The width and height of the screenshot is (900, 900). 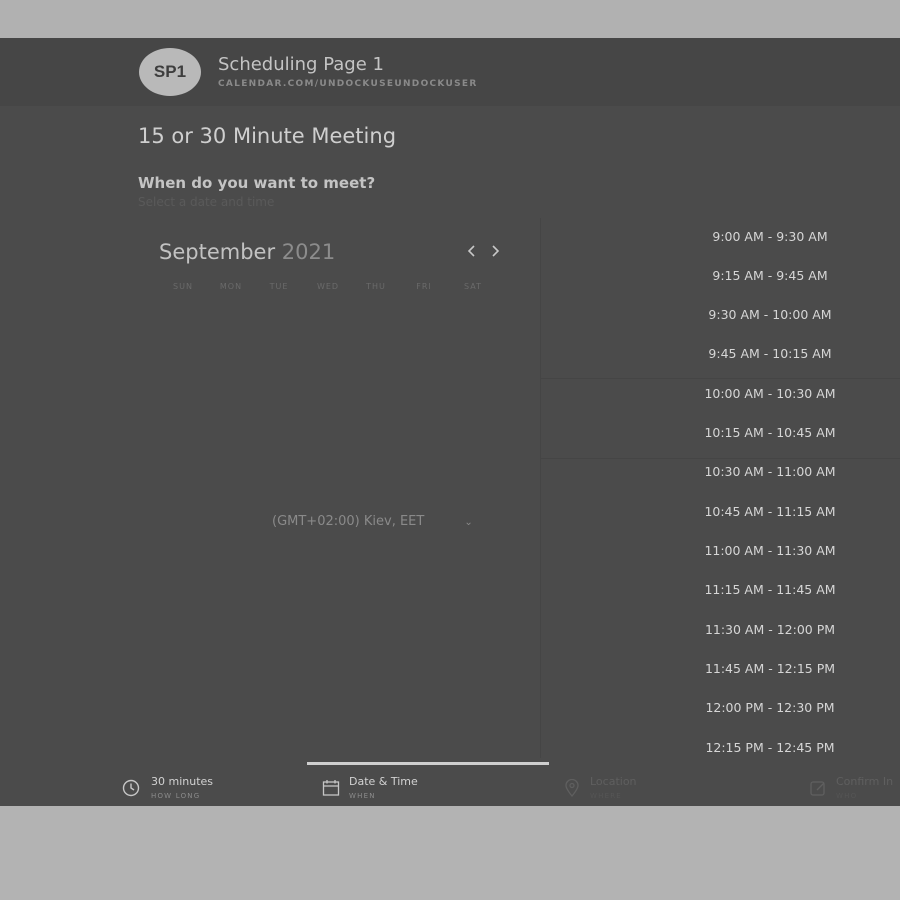 What do you see at coordinates (473, 286) in the screenshot?
I see `weekday-sat: SAT` at bounding box center [473, 286].